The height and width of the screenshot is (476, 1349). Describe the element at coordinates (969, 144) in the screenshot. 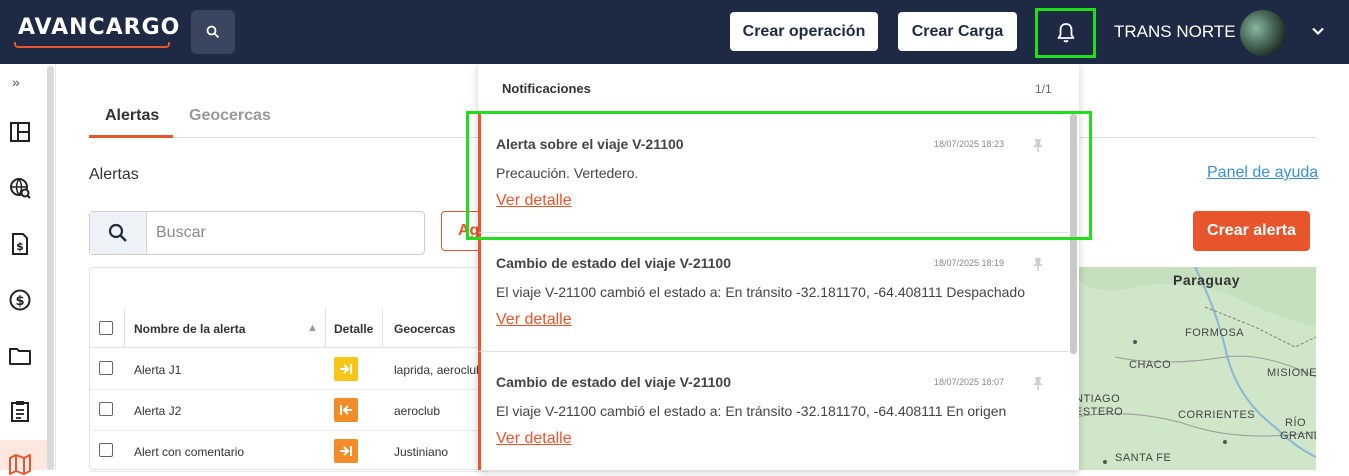

I see `notification-date: 18/07/2025 18:23` at that location.